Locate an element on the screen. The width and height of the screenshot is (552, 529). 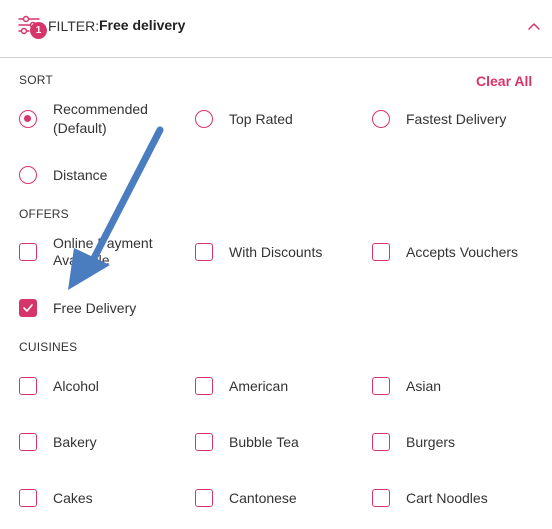
option-label: Cakes is located at coordinates (73, 498).